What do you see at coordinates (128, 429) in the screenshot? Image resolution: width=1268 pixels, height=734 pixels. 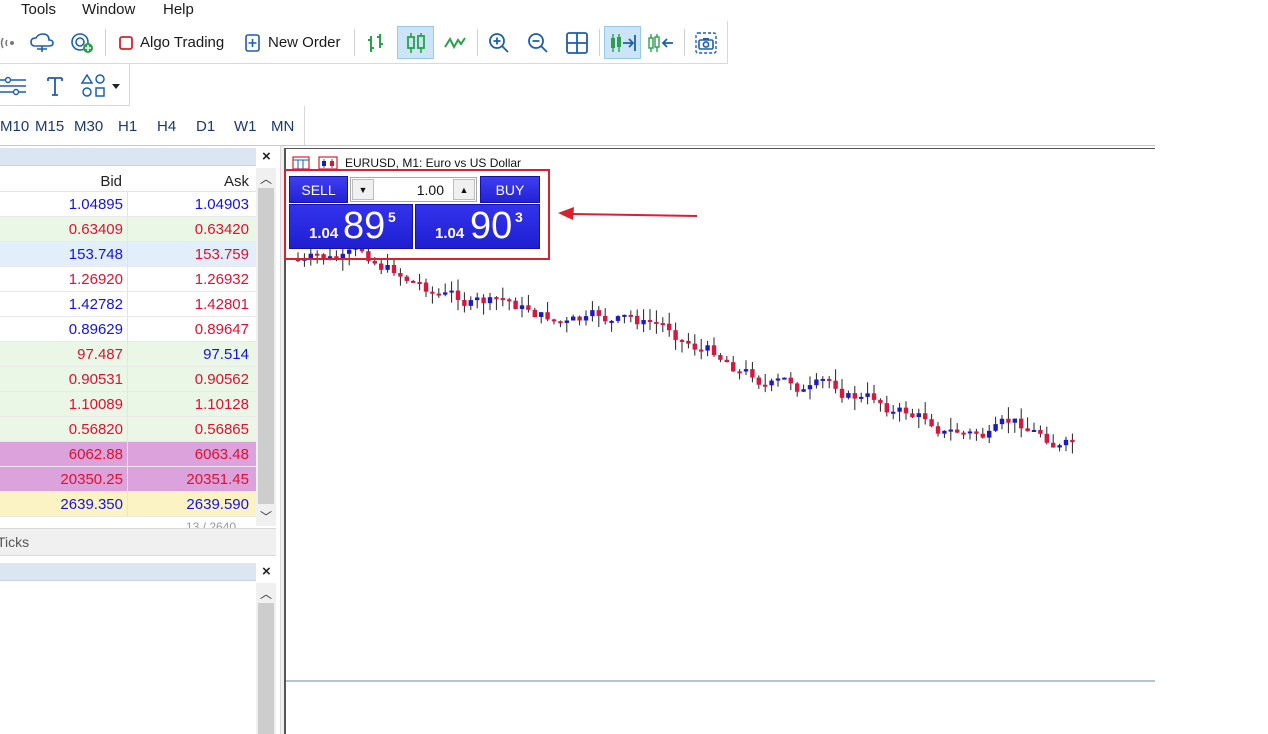 I see `market-watch-row: 0.56820 0.56865` at bounding box center [128, 429].